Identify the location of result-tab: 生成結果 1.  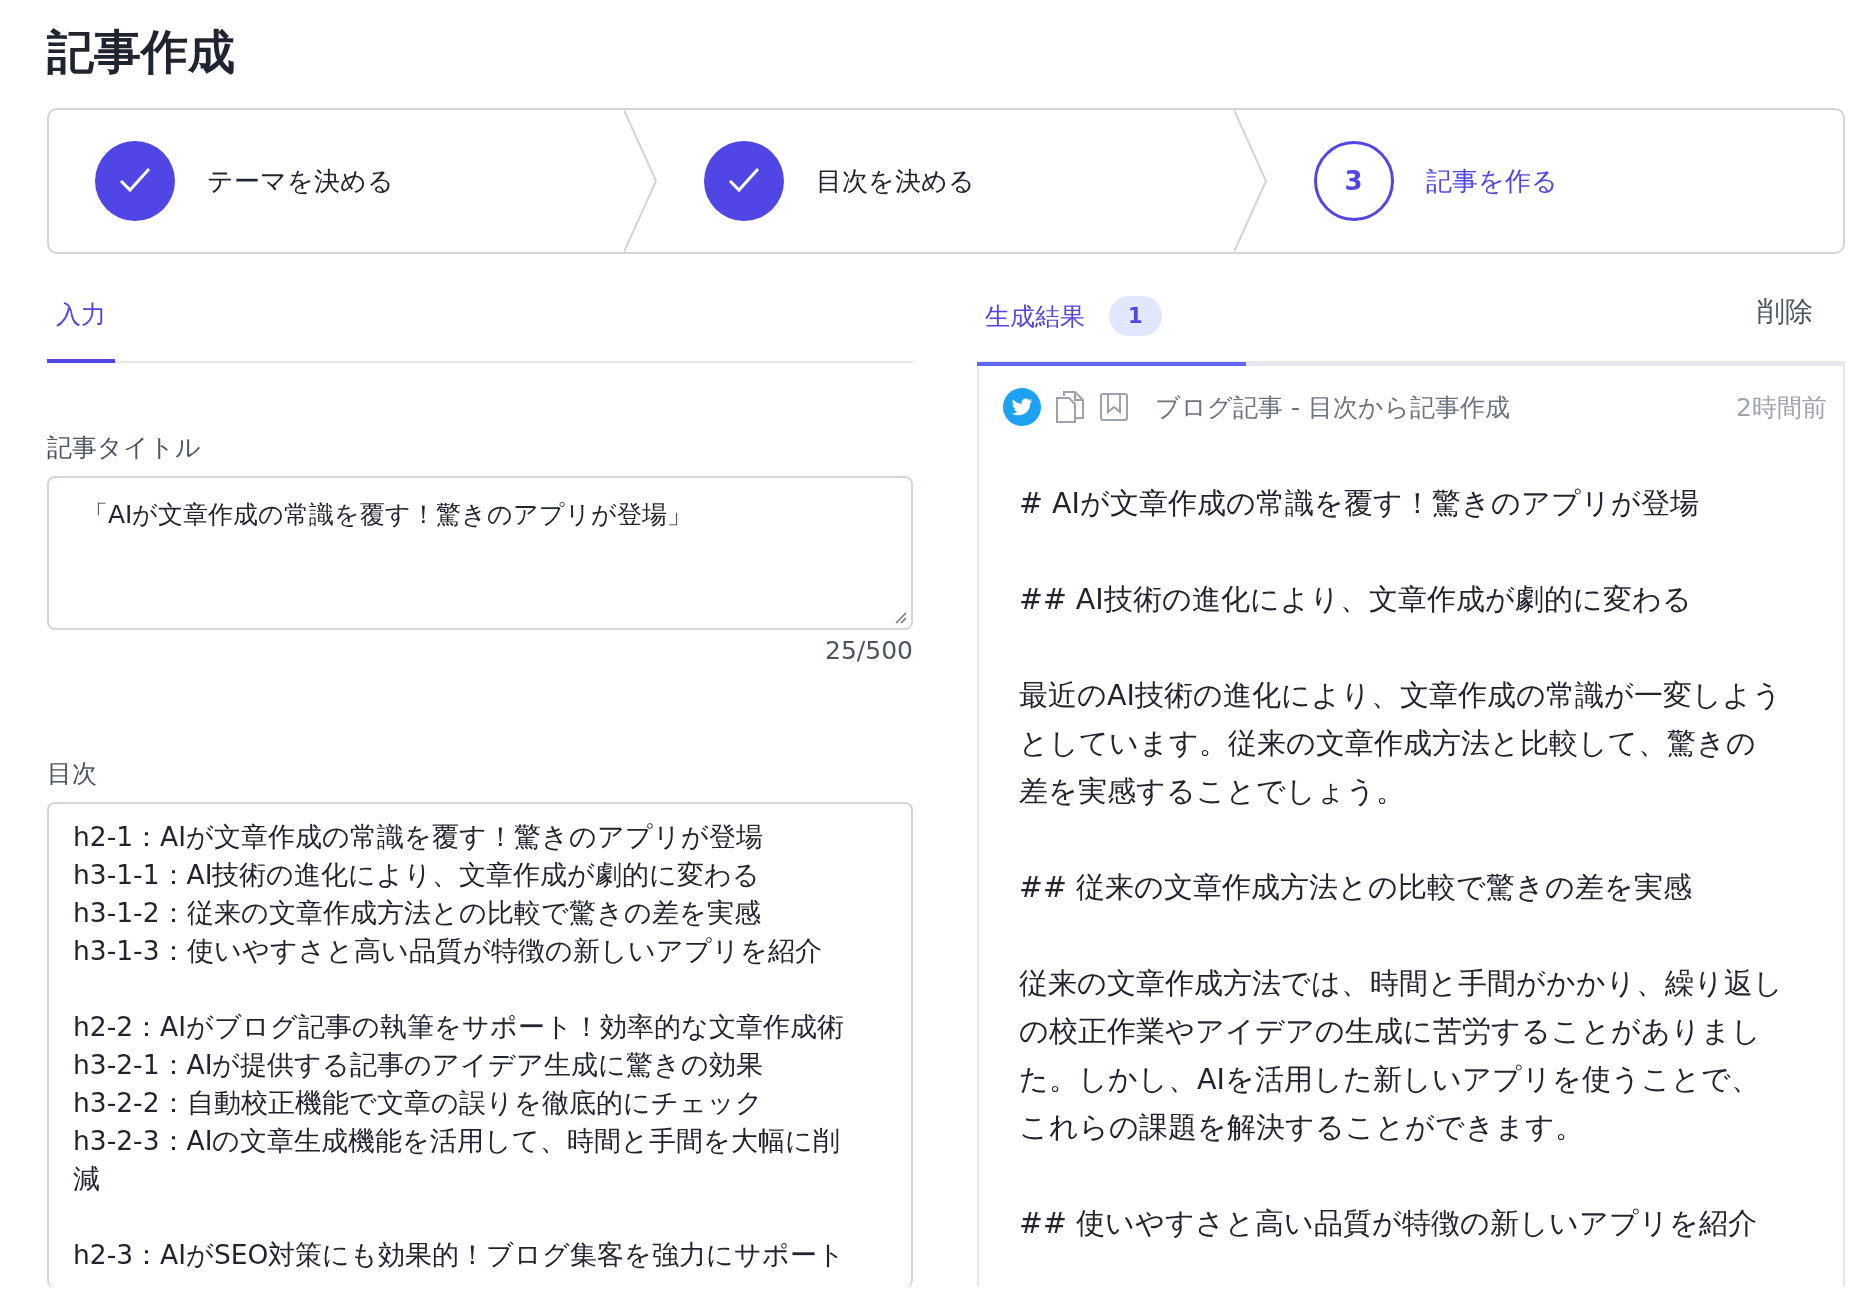
(1111, 331).